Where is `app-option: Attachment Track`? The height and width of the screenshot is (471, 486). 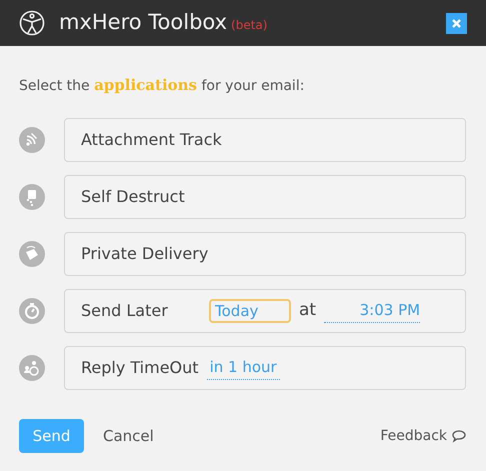
app-option: Attachment Track is located at coordinates (265, 140).